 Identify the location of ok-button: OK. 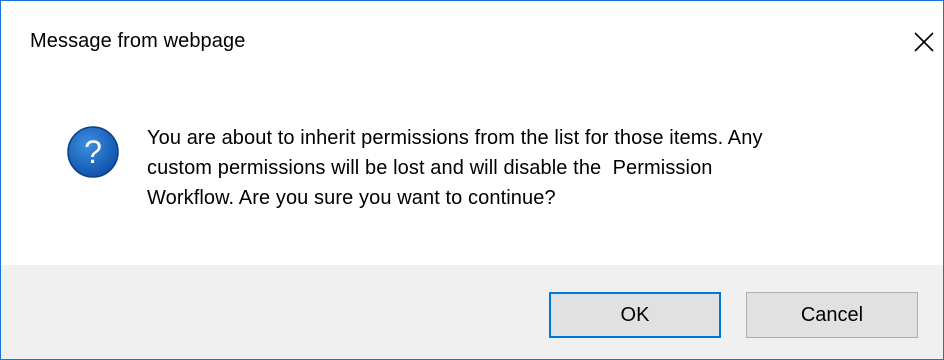
(635, 315).